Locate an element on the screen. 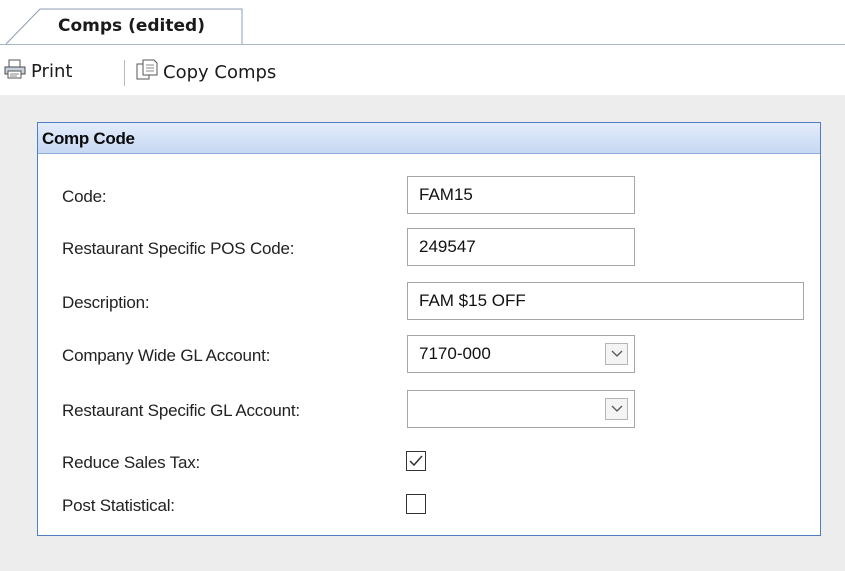  description-label: Description: is located at coordinates (106, 302).